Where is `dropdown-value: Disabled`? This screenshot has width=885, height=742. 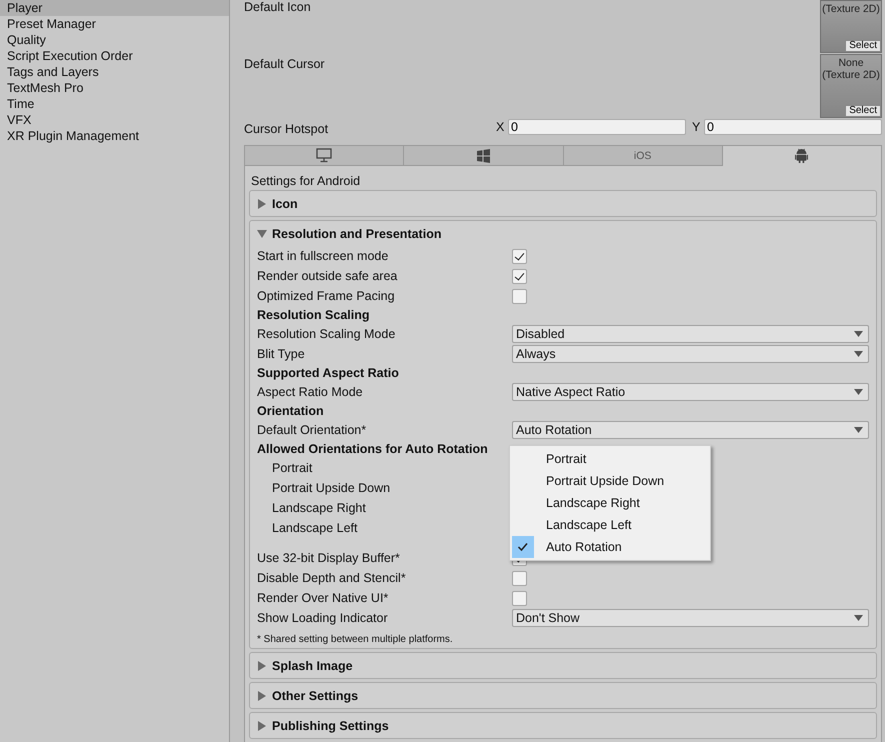
dropdown-value: Disabled is located at coordinates (540, 334).